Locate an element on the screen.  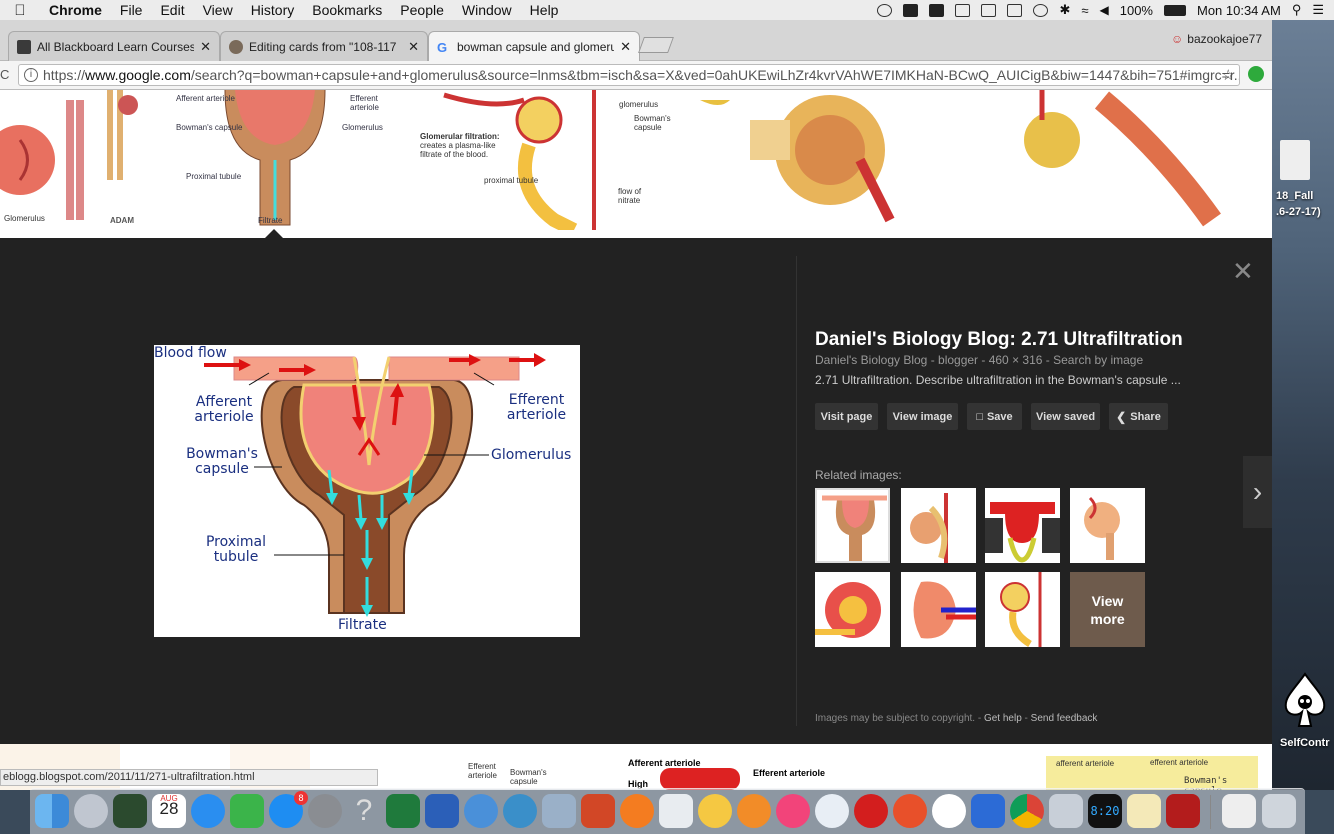
tab-google-images: G bowman capsule and glomerul ✕ is located at coordinates (534, 46).